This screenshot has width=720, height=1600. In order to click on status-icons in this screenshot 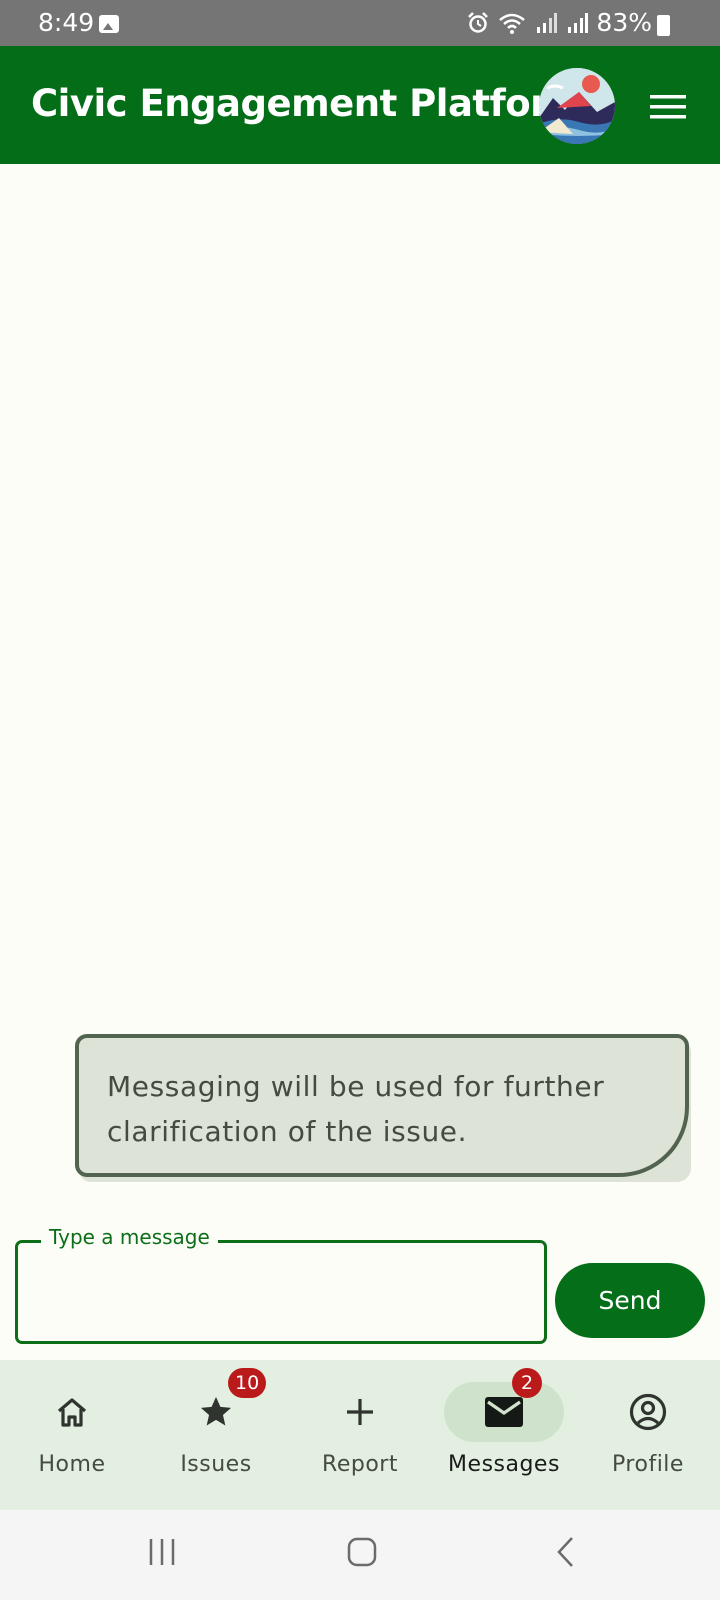, I will do `click(527, 23)`.